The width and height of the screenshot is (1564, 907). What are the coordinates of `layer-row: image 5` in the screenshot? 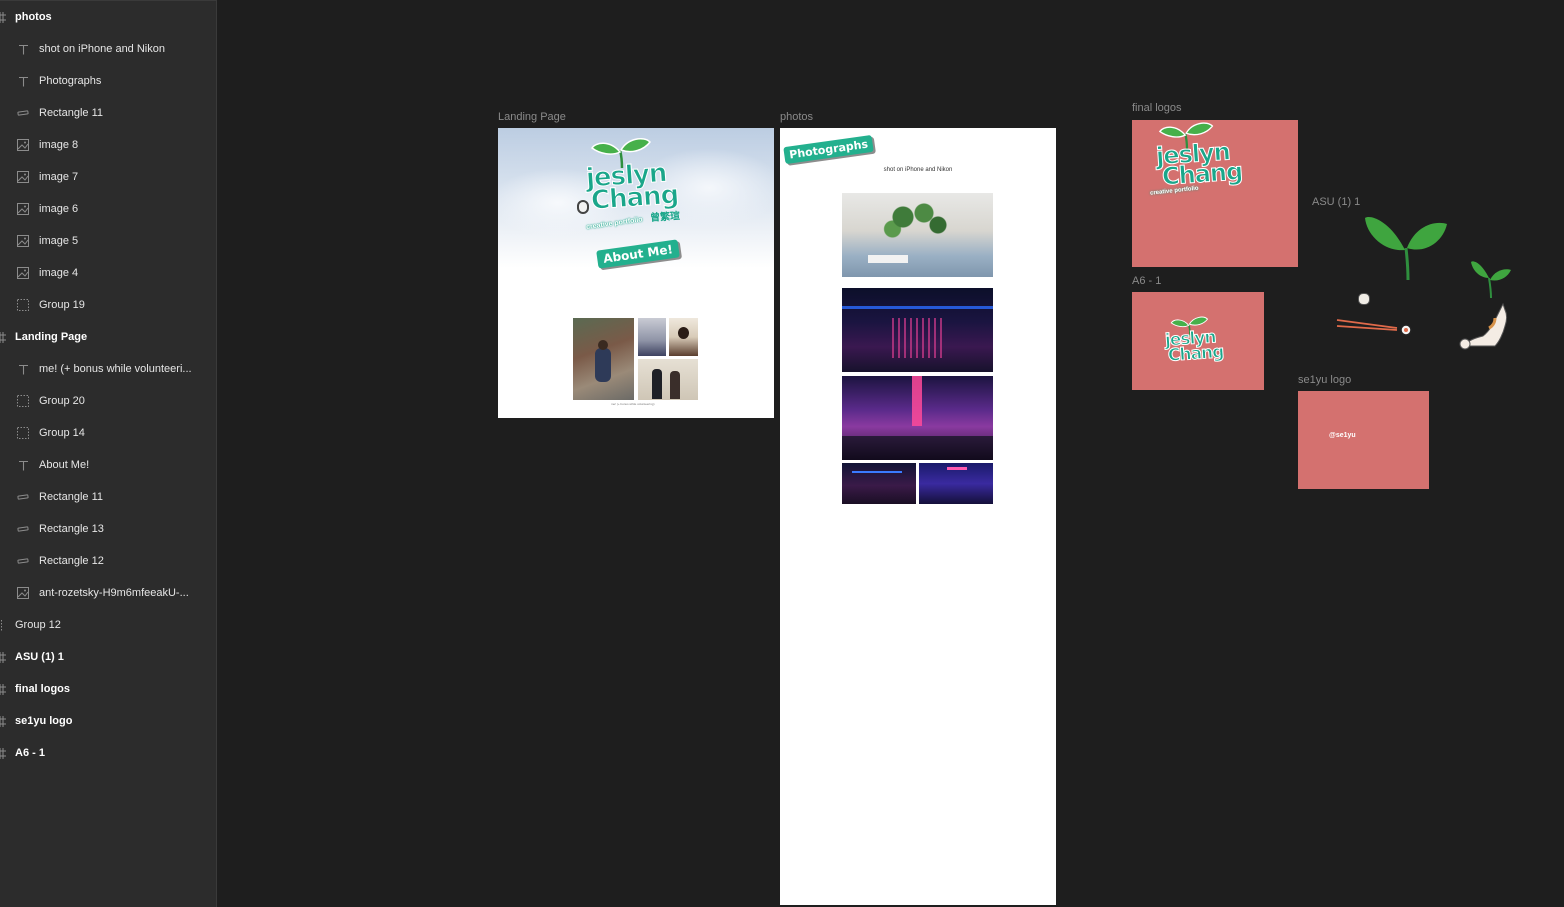 It's located at (108, 241).